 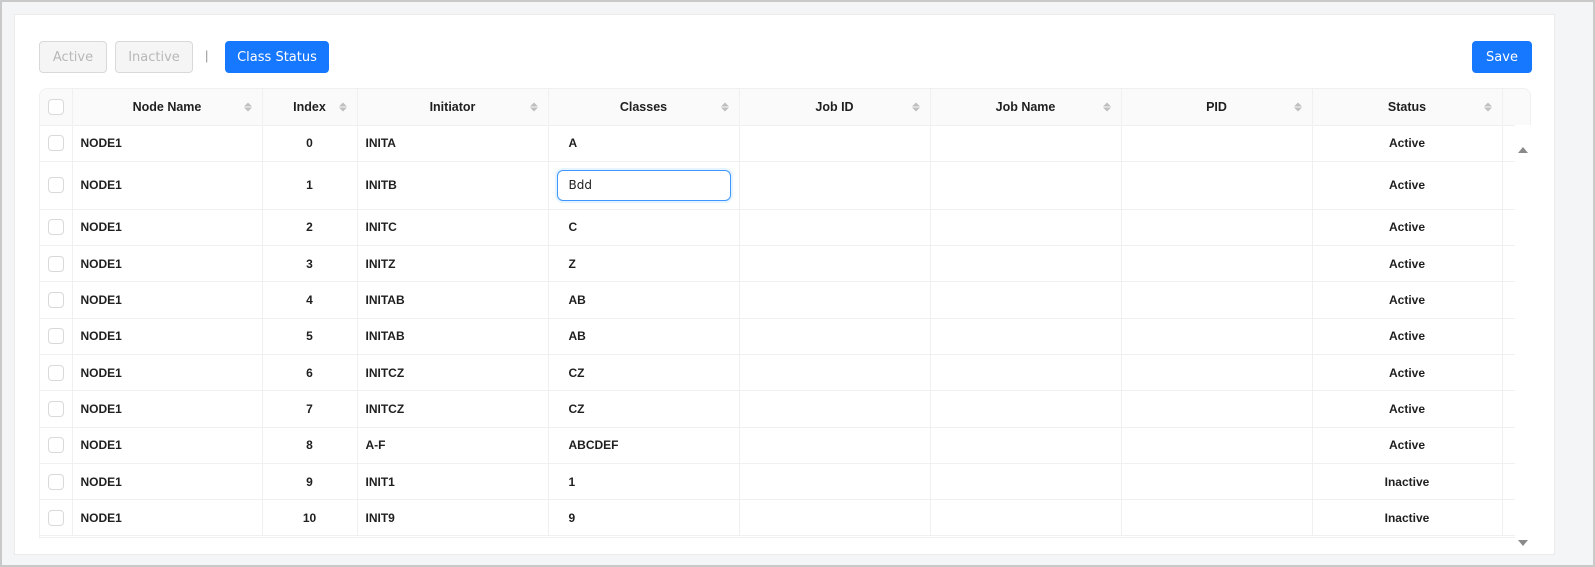 I want to click on inactive-button: Inactive, so click(x=154, y=57).